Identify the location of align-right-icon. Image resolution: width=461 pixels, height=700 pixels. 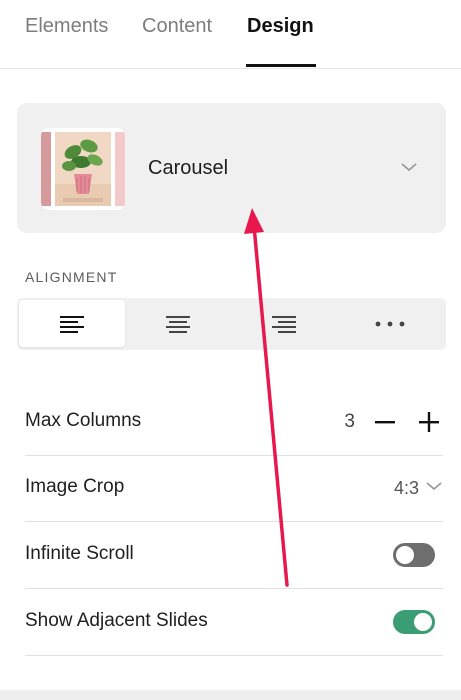
(284, 324).